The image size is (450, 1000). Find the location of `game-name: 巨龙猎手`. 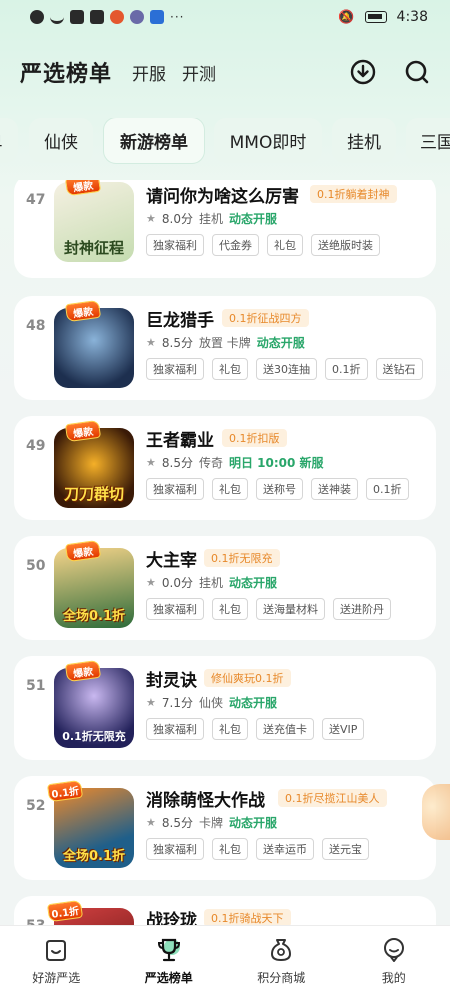

game-name: 巨龙猎手 is located at coordinates (180, 321).